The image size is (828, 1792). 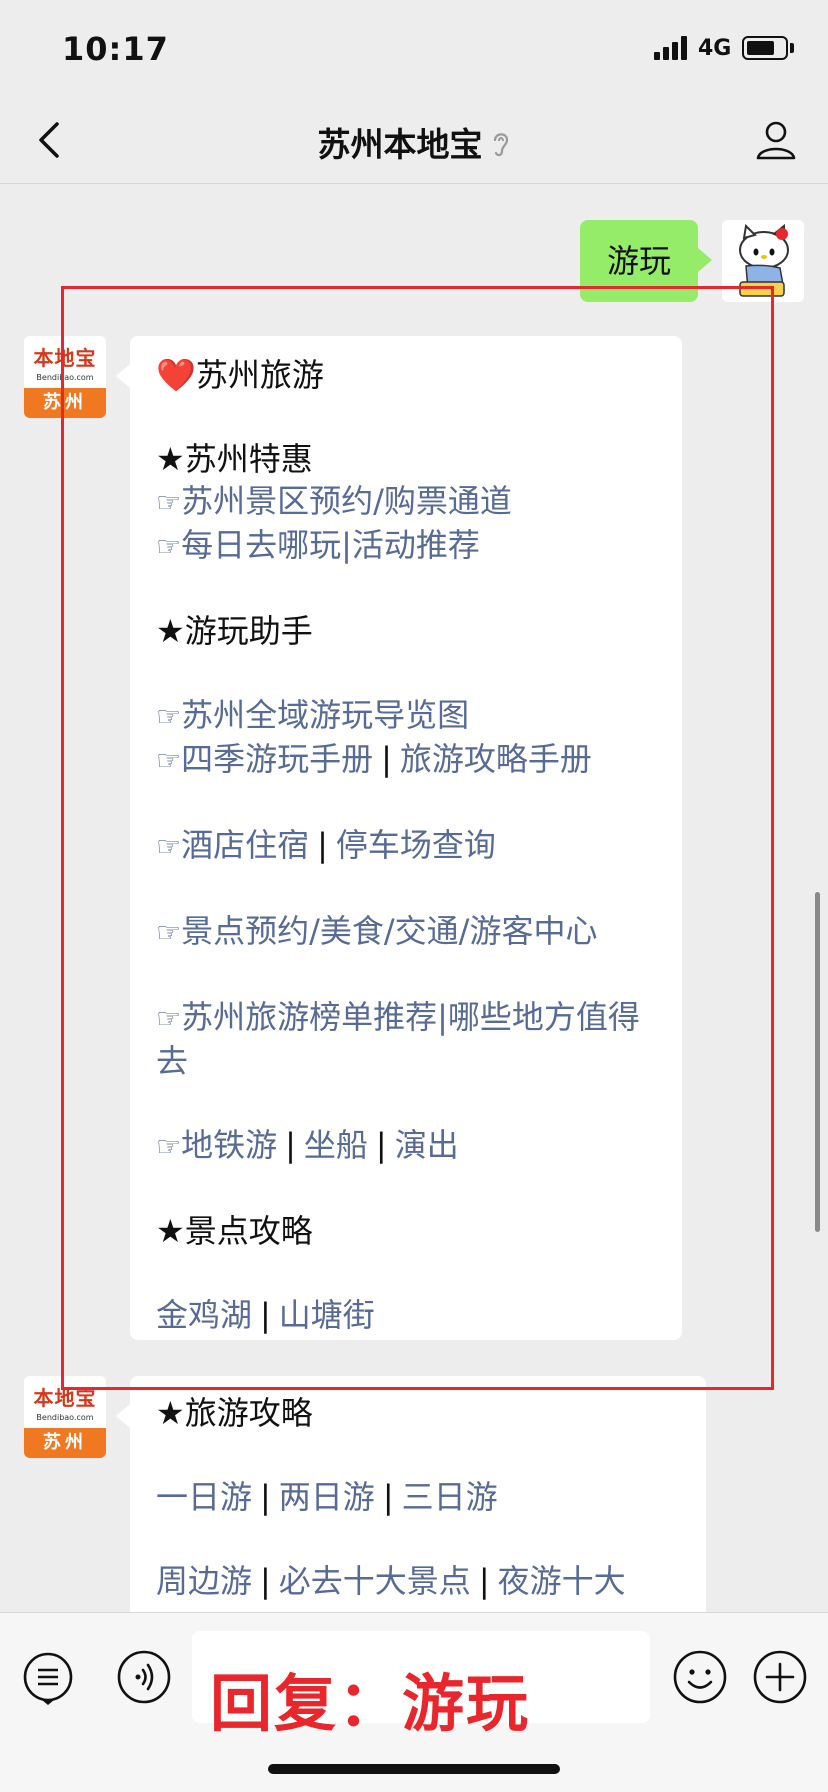 I want to click on link-two-day: 两日游, so click(x=327, y=1497).